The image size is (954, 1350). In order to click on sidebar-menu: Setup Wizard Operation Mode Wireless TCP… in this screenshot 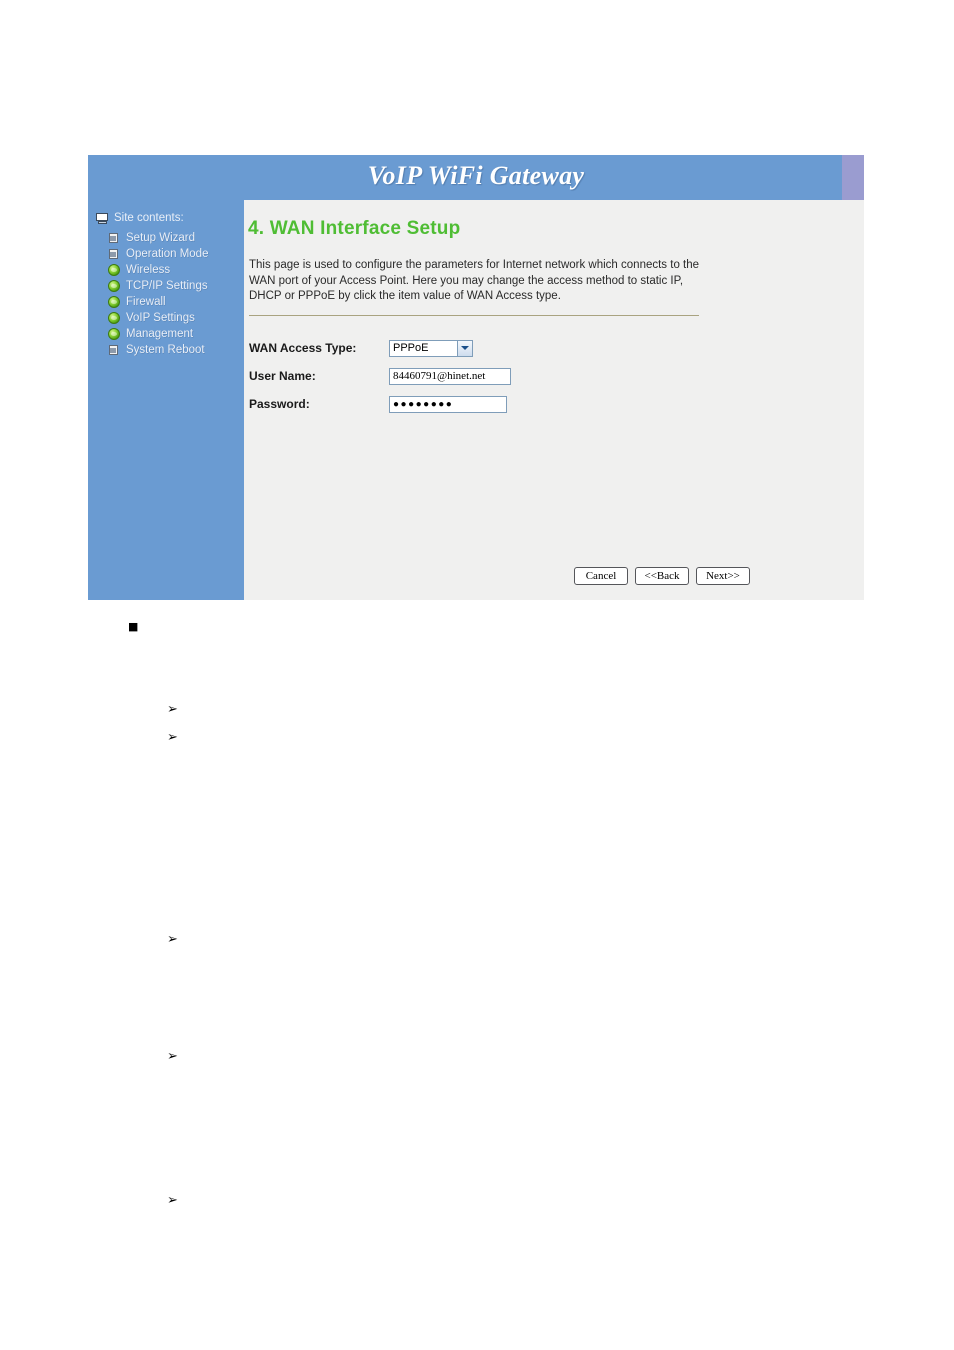, I will do `click(176, 294)`.